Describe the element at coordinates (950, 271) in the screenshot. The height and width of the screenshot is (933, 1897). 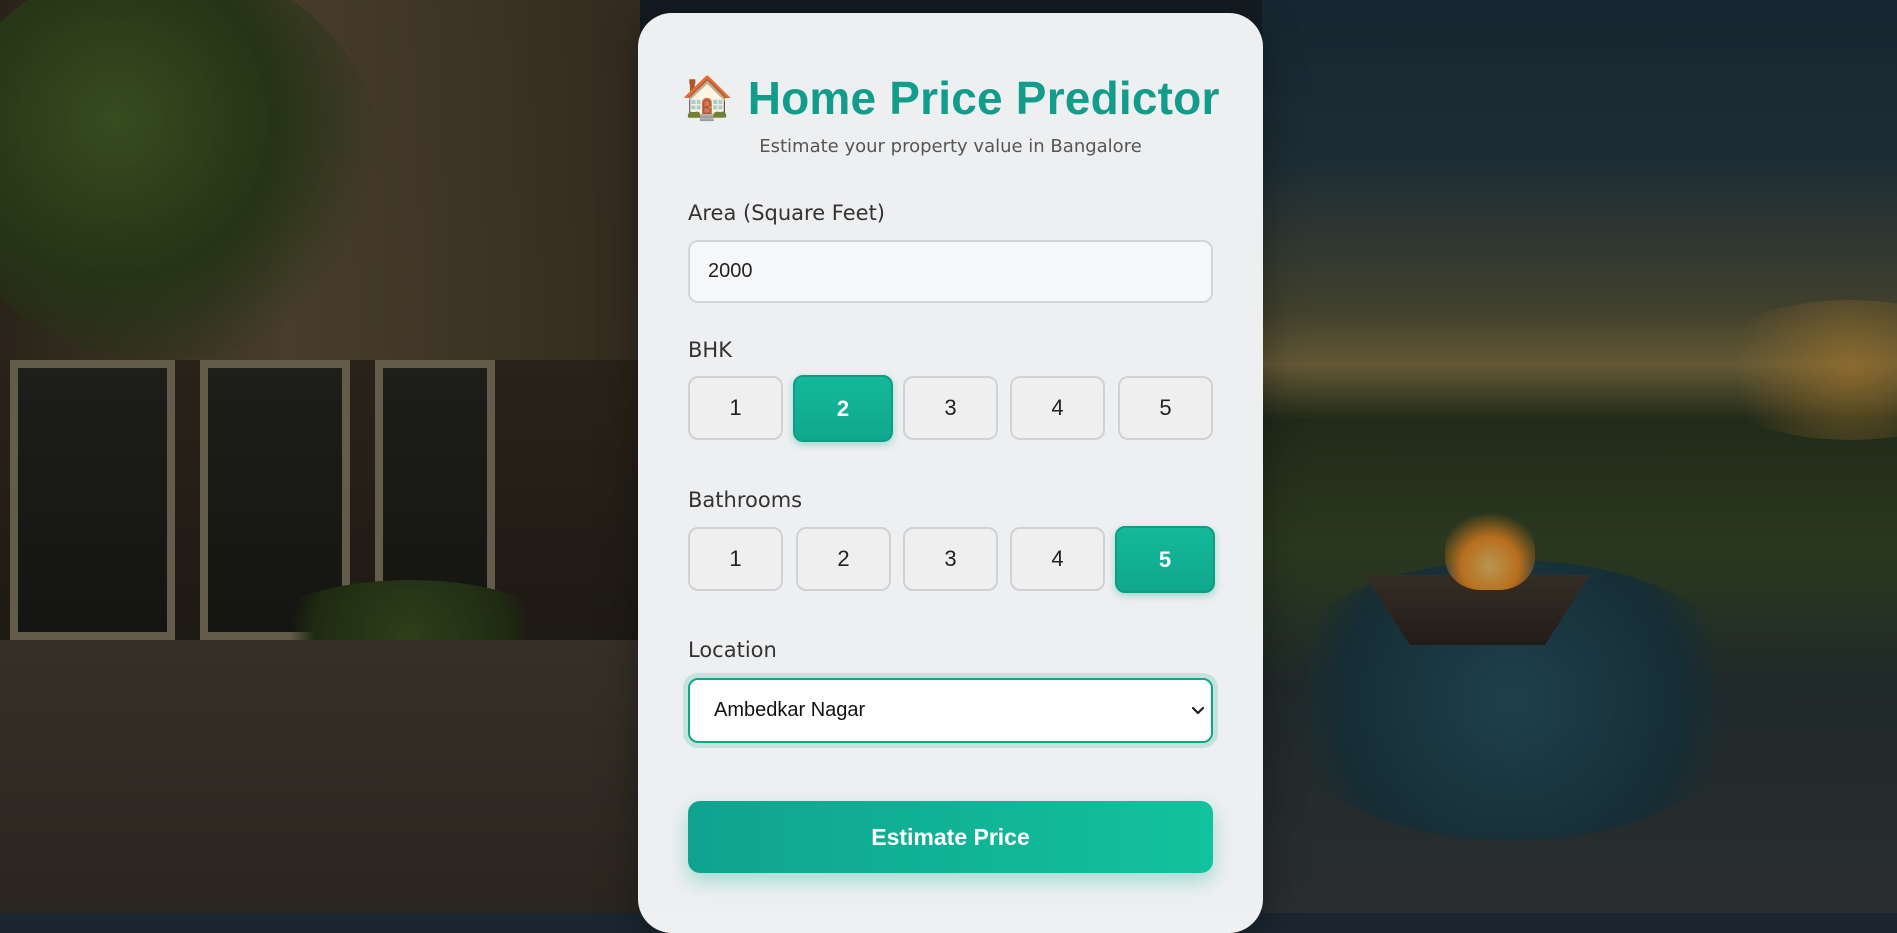
I see `area-input` at that location.